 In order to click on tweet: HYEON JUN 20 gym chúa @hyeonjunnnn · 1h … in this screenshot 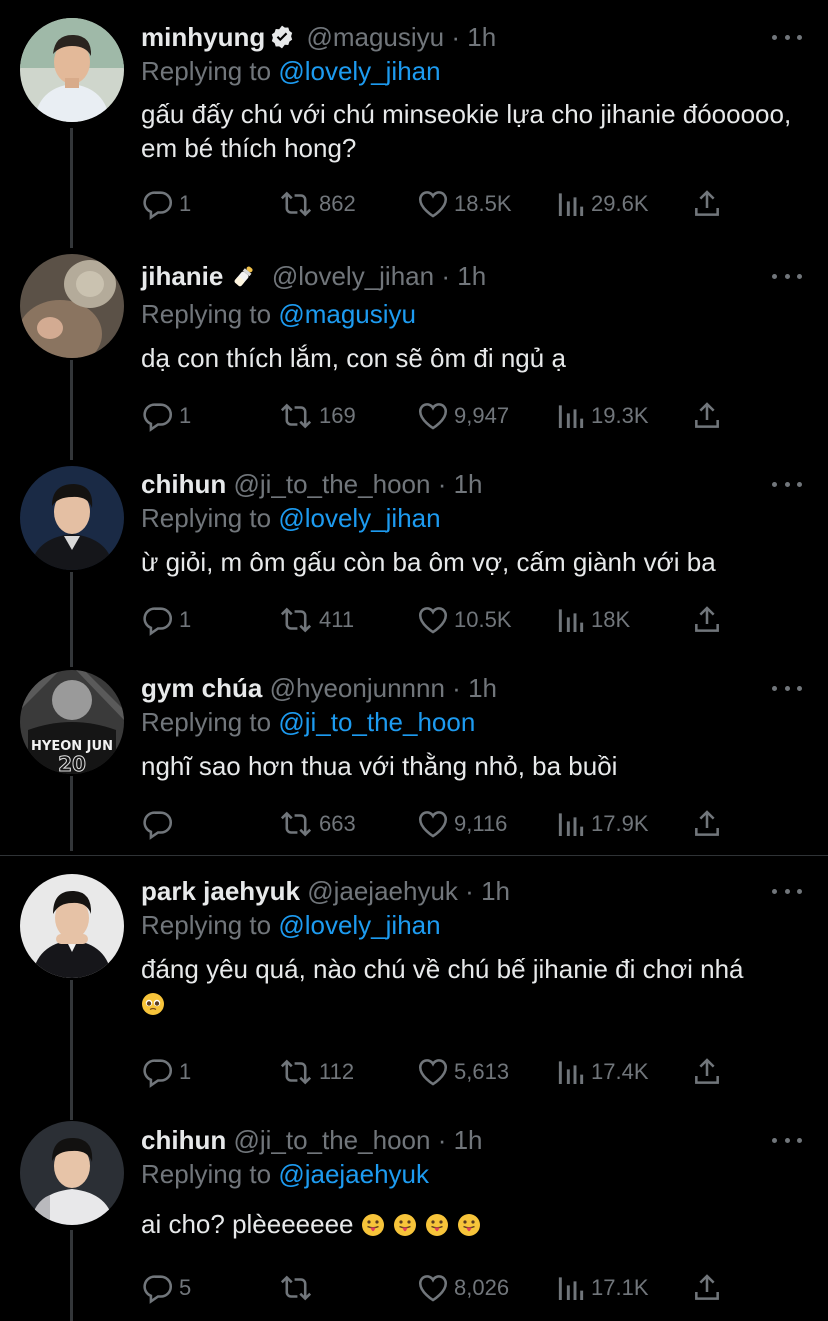, I will do `click(414, 760)`.